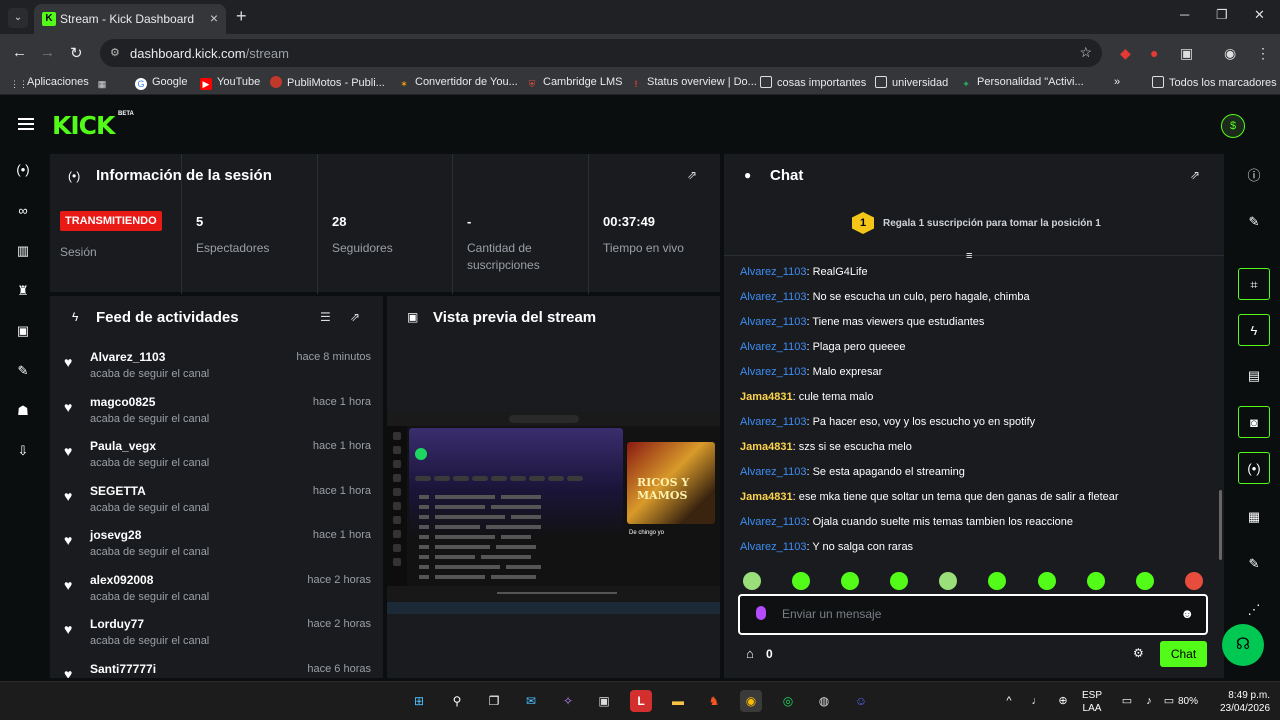 The height and width of the screenshot is (720, 1280). What do you see at coordinates (23, 331) in the screenshot?
I see `video-library-icon: ▣` at bounding box center [23, 331].